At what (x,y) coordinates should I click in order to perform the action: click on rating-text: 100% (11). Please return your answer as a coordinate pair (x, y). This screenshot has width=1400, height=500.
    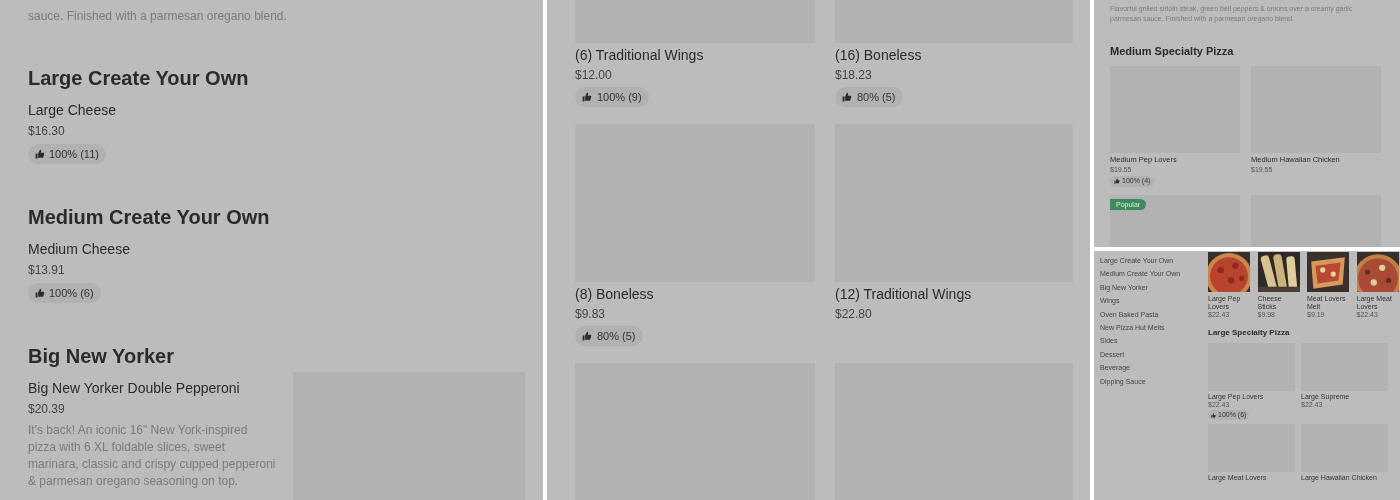
    Looking at the image, I should click on (74, 154).